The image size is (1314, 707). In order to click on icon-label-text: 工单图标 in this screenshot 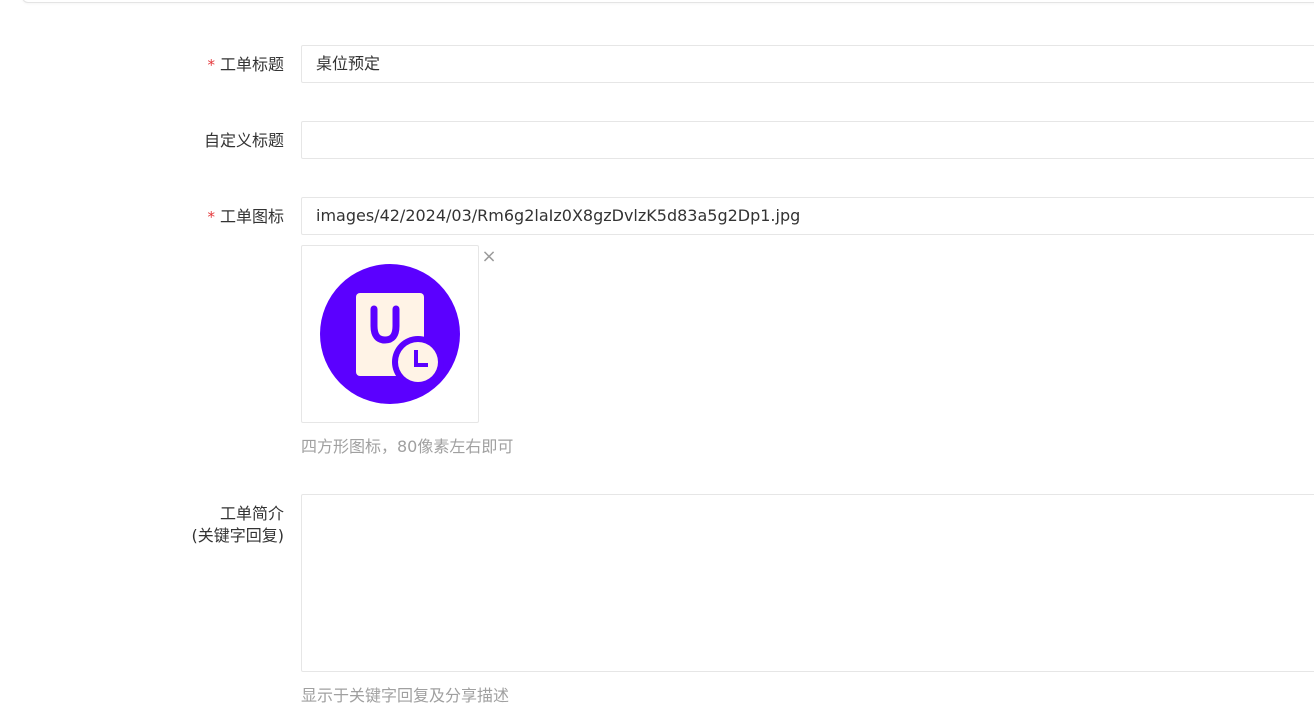, I will do `click(251, 216)`.